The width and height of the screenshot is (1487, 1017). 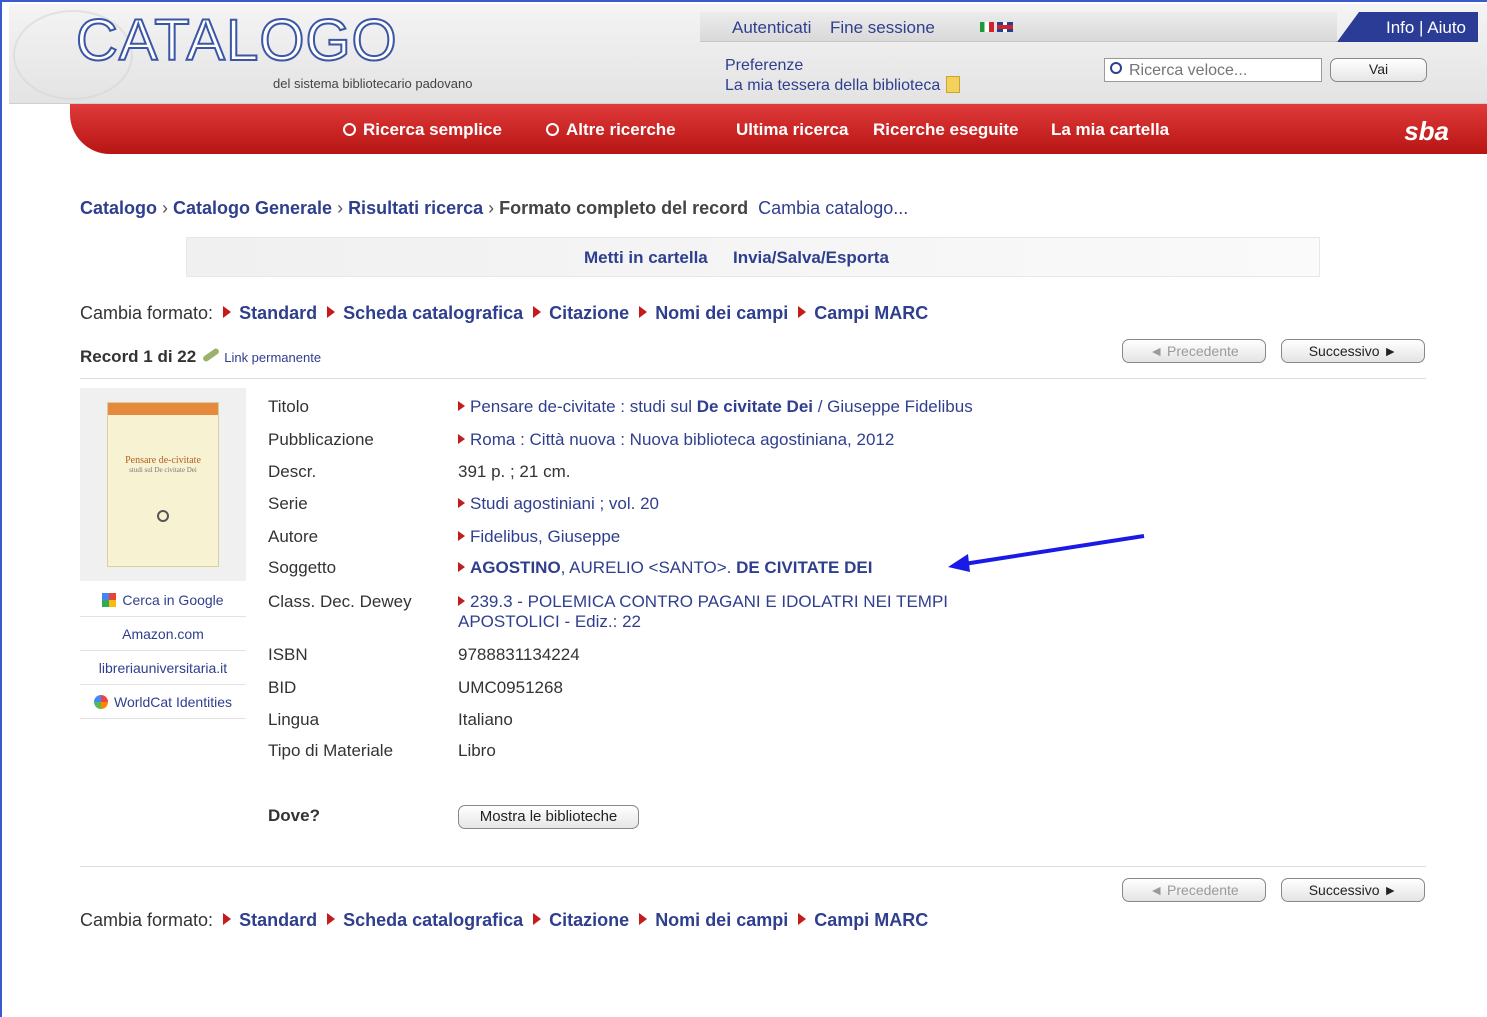 I want to click on nav-searches-done: Ricerche eseguite, so click(x=946, y=130).